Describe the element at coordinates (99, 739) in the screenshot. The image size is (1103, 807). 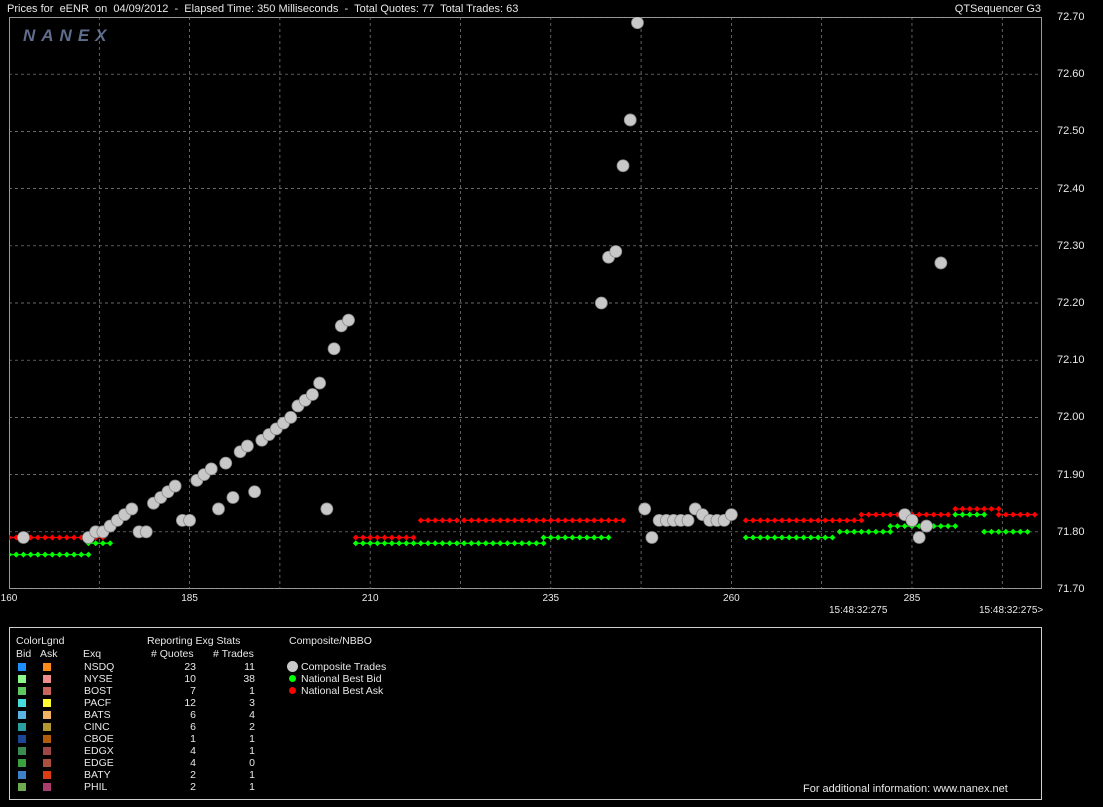
I see `exchange-name: CBOE` at that location.